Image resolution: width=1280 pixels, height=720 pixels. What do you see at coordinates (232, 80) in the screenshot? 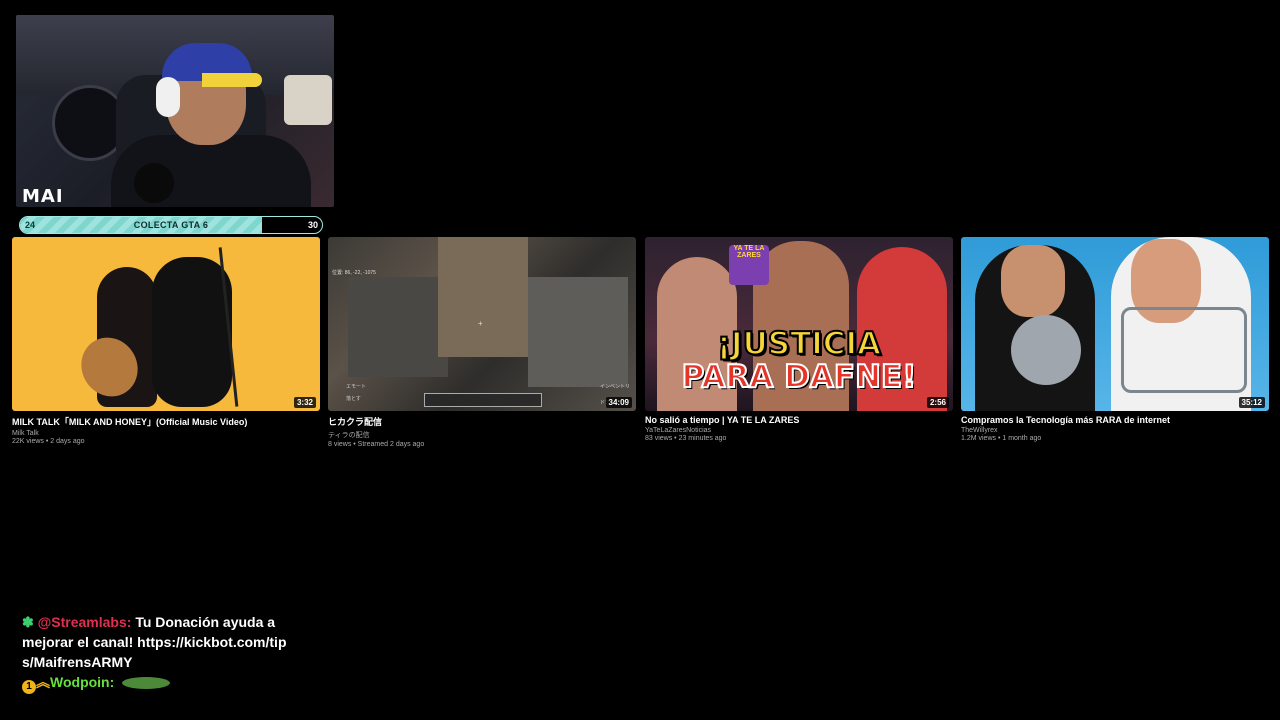
I see `cap-visor` at bounding box center [232, 80].